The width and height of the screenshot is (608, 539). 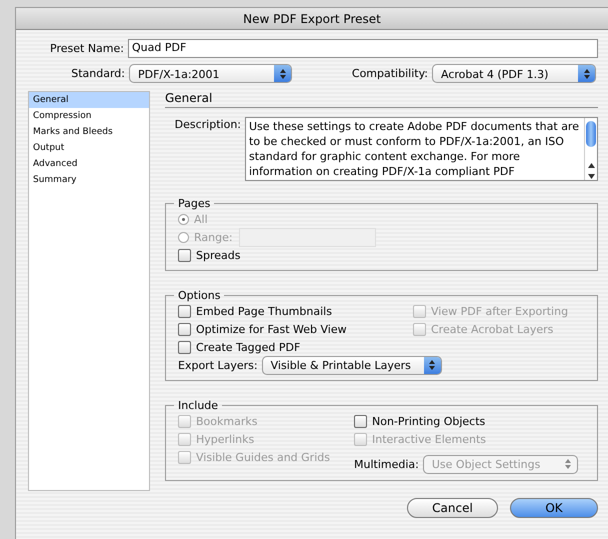 What do you see at coordinates (271, 329) in the screenshot?
I see `checkbox-label: Optimize for Fast Web View` at bounding box center [271, 329].